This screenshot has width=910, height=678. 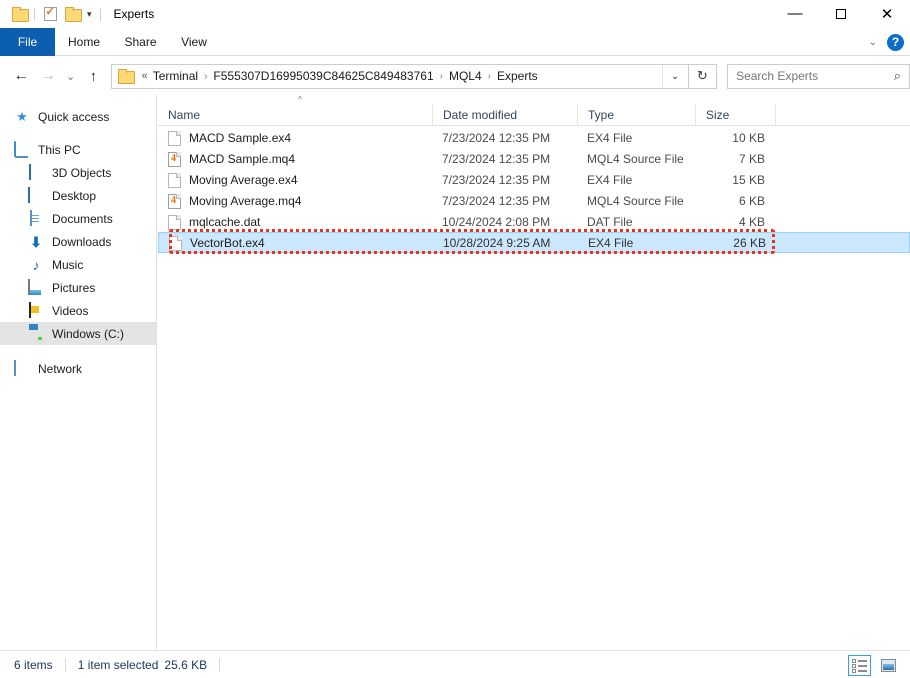 I want to click on file-name-cell: Moving Average.ex4, so click(x=295, y=179).